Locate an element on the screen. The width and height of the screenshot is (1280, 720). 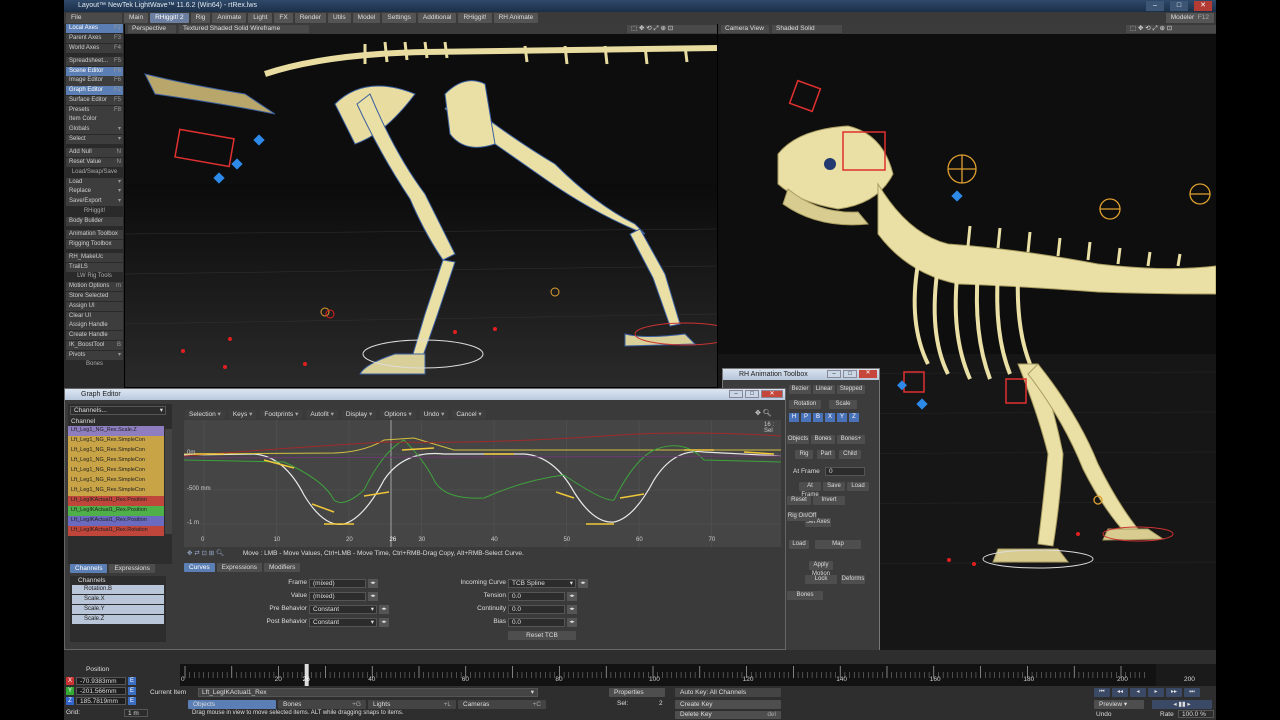
post-behavior-spinner: ◂▸ is located at coordinates (384, 622).